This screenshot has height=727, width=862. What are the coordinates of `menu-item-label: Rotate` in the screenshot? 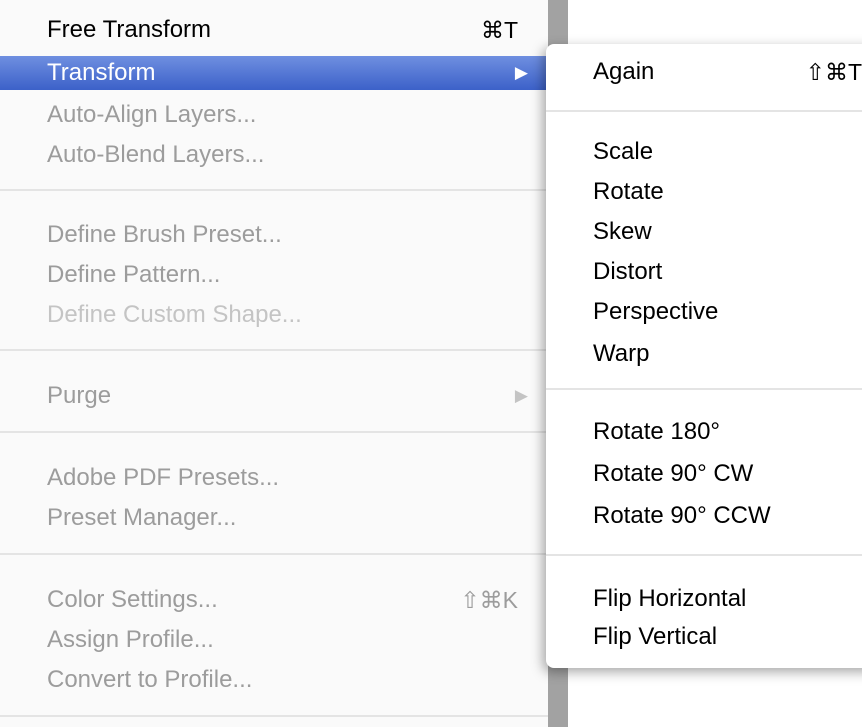 It's located at (628, 191).